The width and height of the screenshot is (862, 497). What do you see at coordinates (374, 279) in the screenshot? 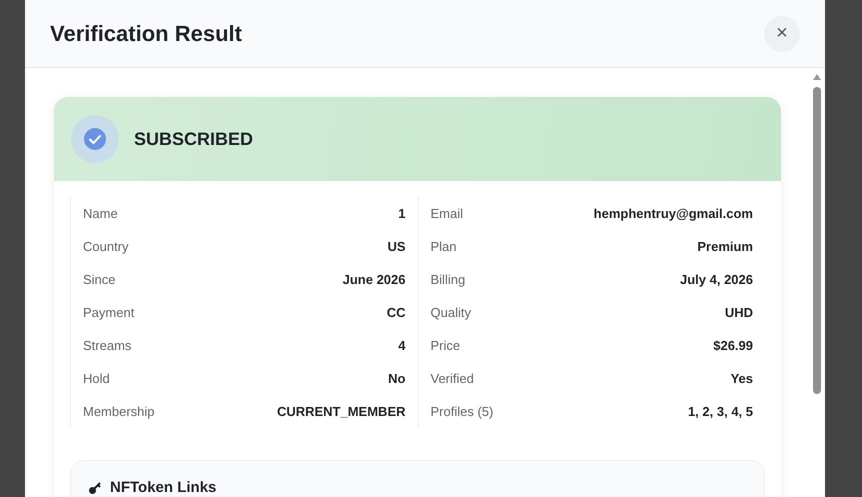
I see `field-value: June 2026` at bounding box center [374, 279].